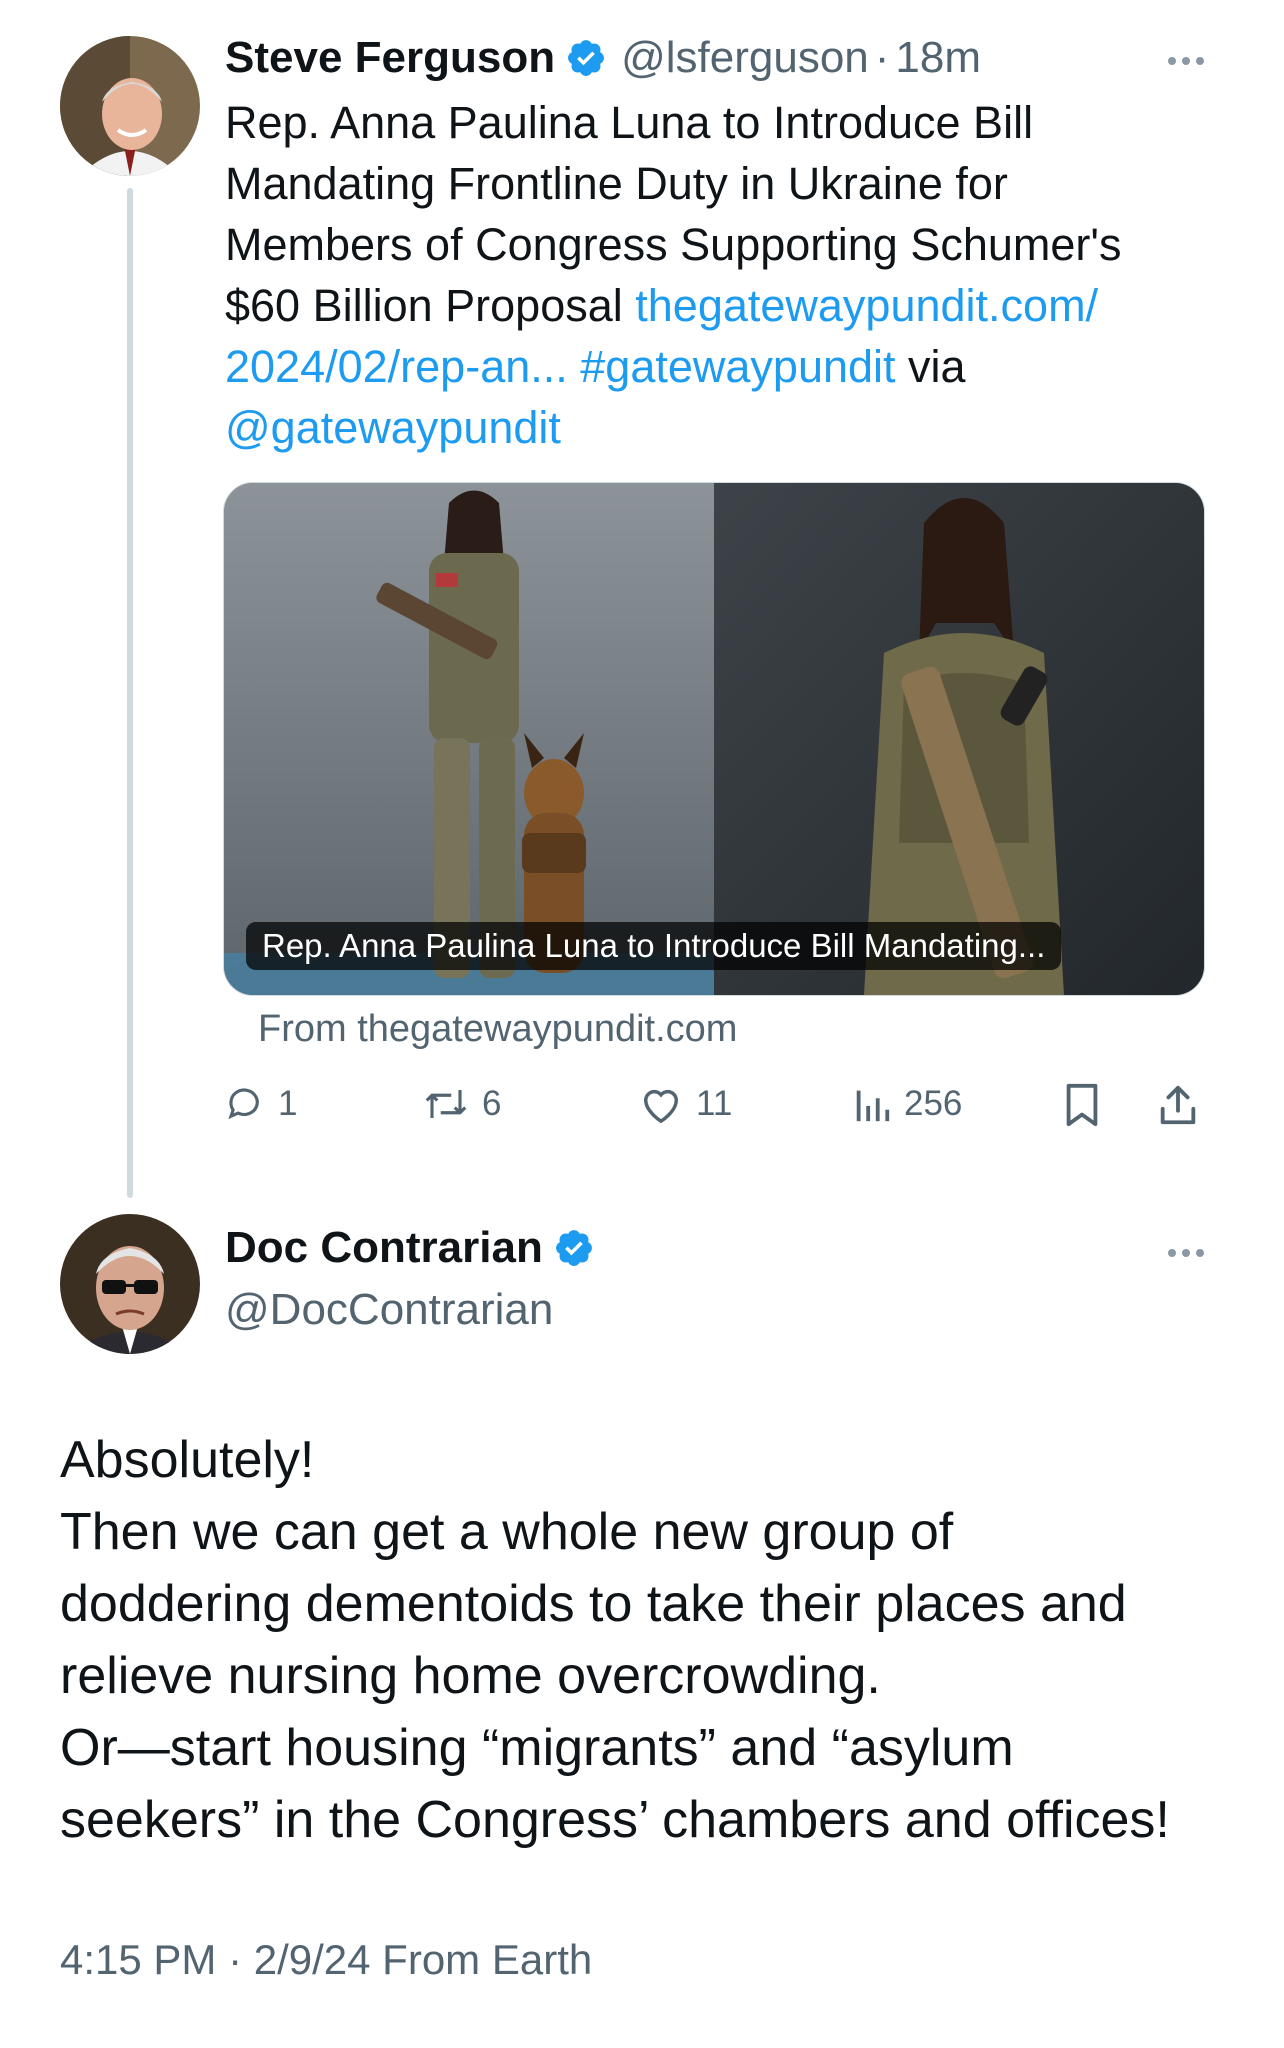 This screenshot has width=1284, height=2048. Describe the element at coordinates (130, 1284) in the screenshot. I see `avatar-doc-contrarian` at that location.